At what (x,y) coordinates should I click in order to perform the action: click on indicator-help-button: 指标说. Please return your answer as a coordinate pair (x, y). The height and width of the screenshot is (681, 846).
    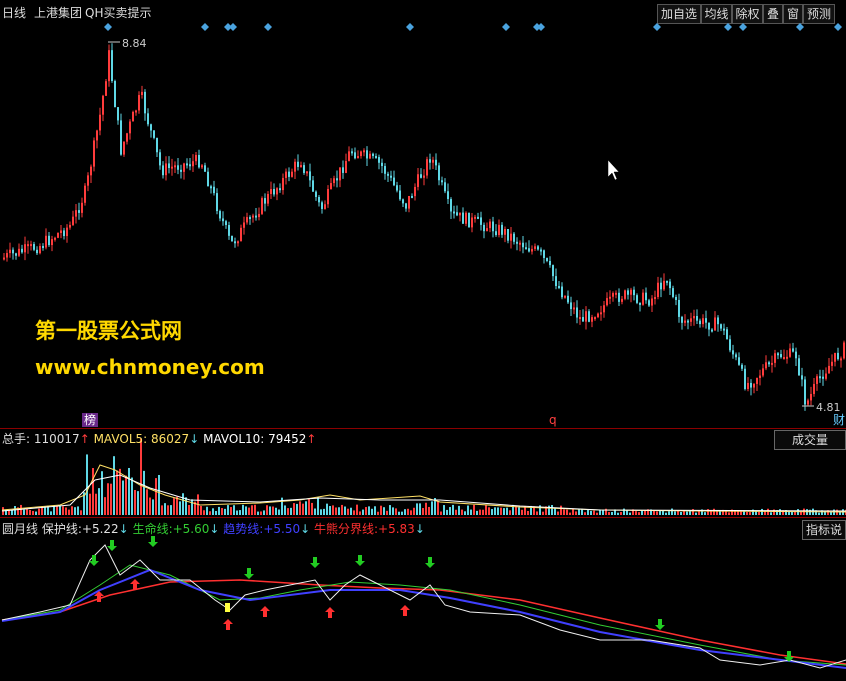
    Looking at the image, I should click on (824, 530).